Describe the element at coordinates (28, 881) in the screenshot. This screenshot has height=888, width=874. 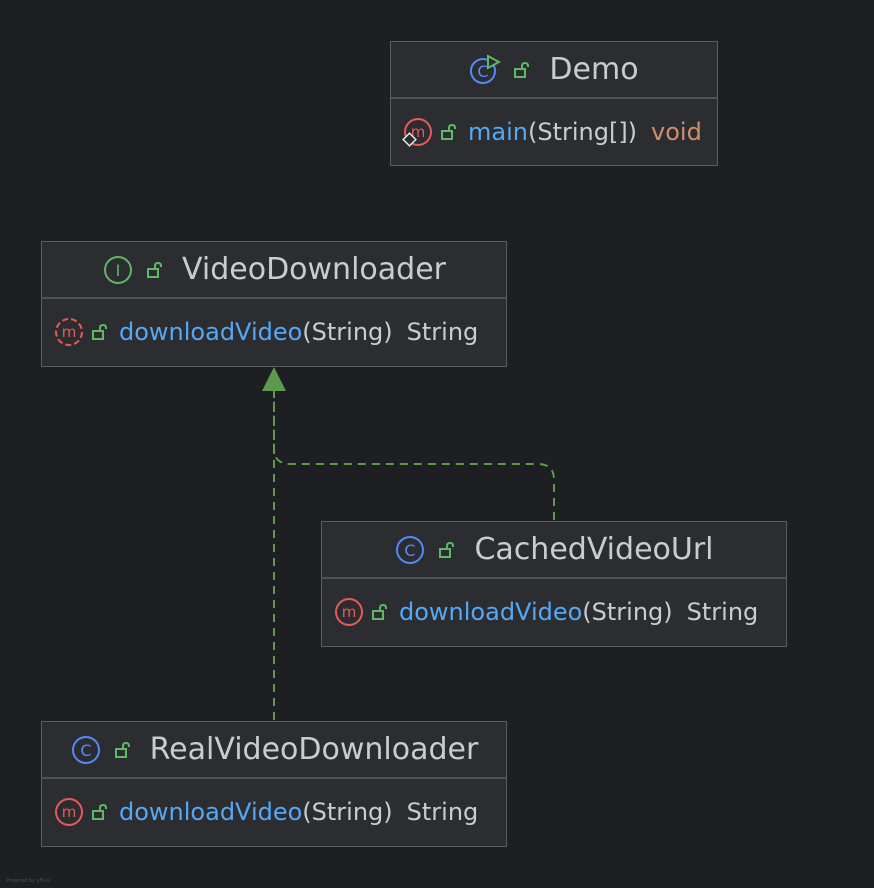
I see `powered-by-note: Powered by yFiles` at that location.